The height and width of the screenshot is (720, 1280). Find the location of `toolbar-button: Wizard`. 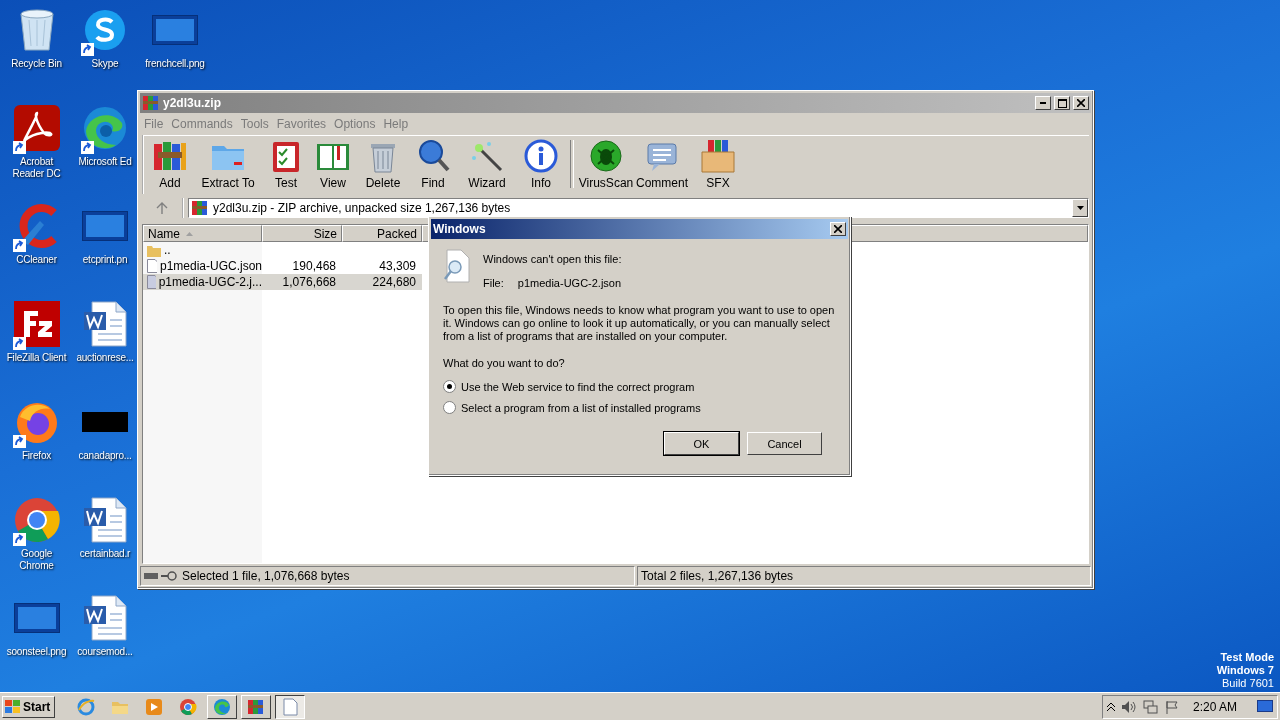

toolbar-button: Wizard is located at coordinates (487, 166).